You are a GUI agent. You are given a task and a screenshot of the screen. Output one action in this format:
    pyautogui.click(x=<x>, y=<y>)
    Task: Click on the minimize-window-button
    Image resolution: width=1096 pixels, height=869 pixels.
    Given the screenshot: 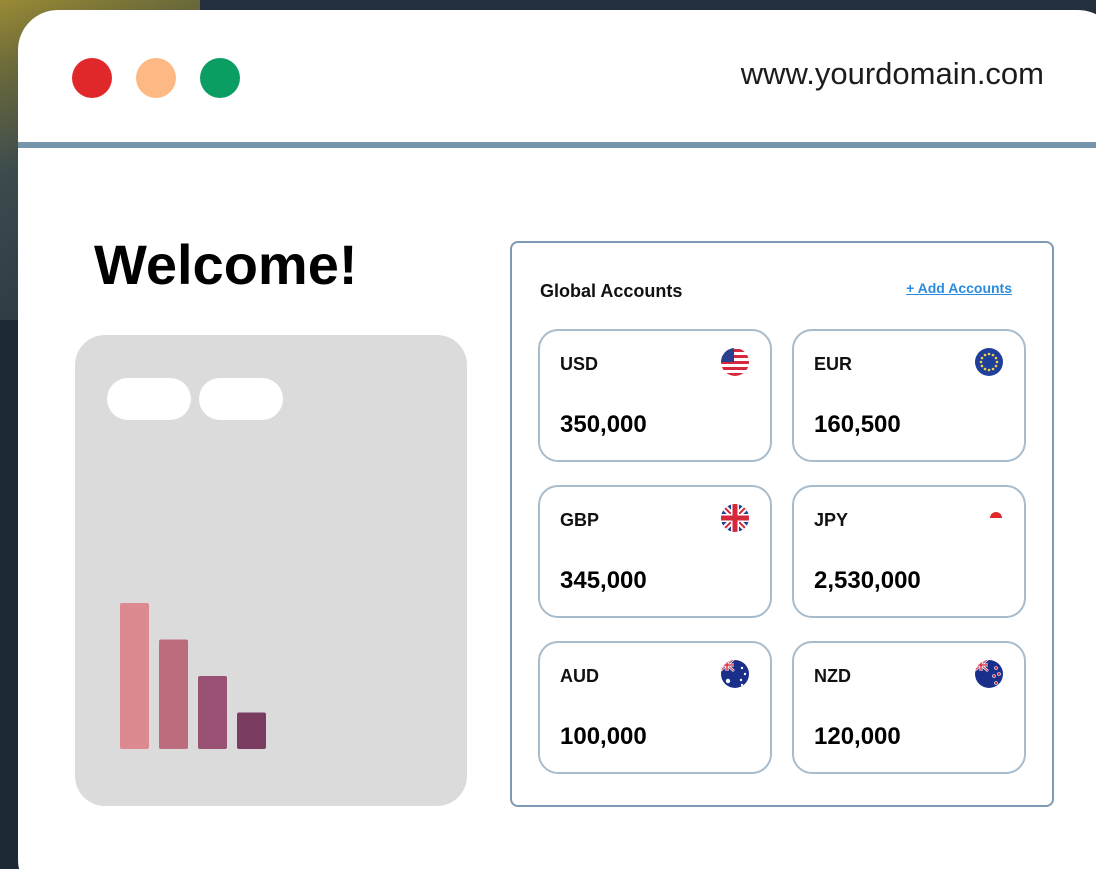 What is the action you would take?
    pyautogui.click(x=156, y=78)
    